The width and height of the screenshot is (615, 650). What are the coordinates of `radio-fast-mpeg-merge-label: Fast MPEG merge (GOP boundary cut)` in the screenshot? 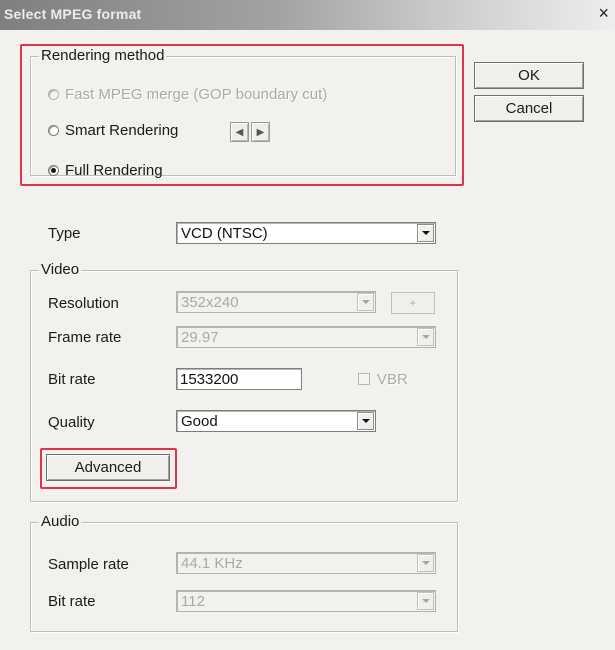 It's located at (196, 94).